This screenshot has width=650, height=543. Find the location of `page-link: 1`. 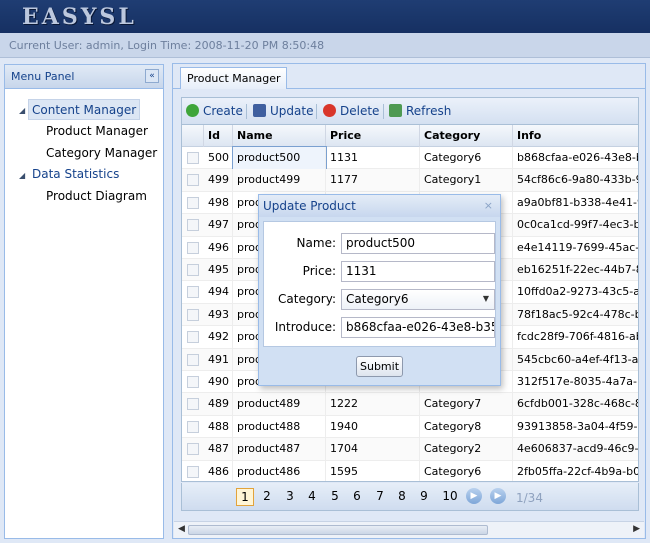

page-link: 1 is located at coordinates (245, 497).